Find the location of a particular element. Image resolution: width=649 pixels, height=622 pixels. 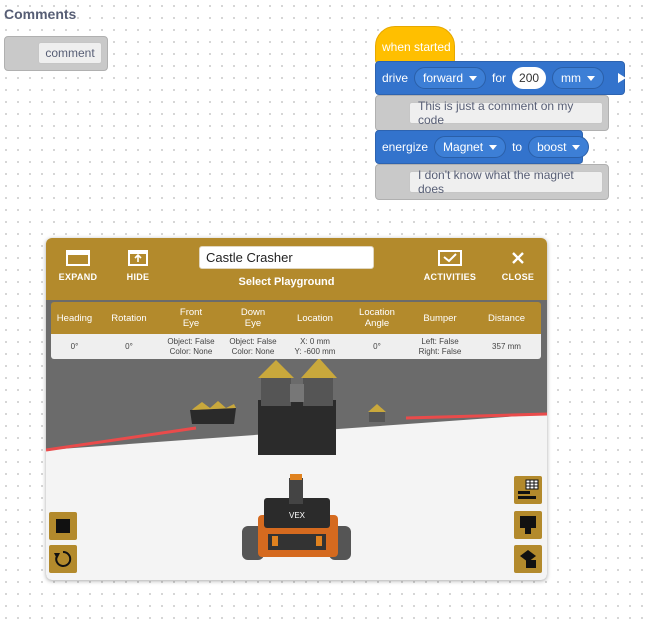

expand-label: EXPAND is located at coordinates (78, 277).